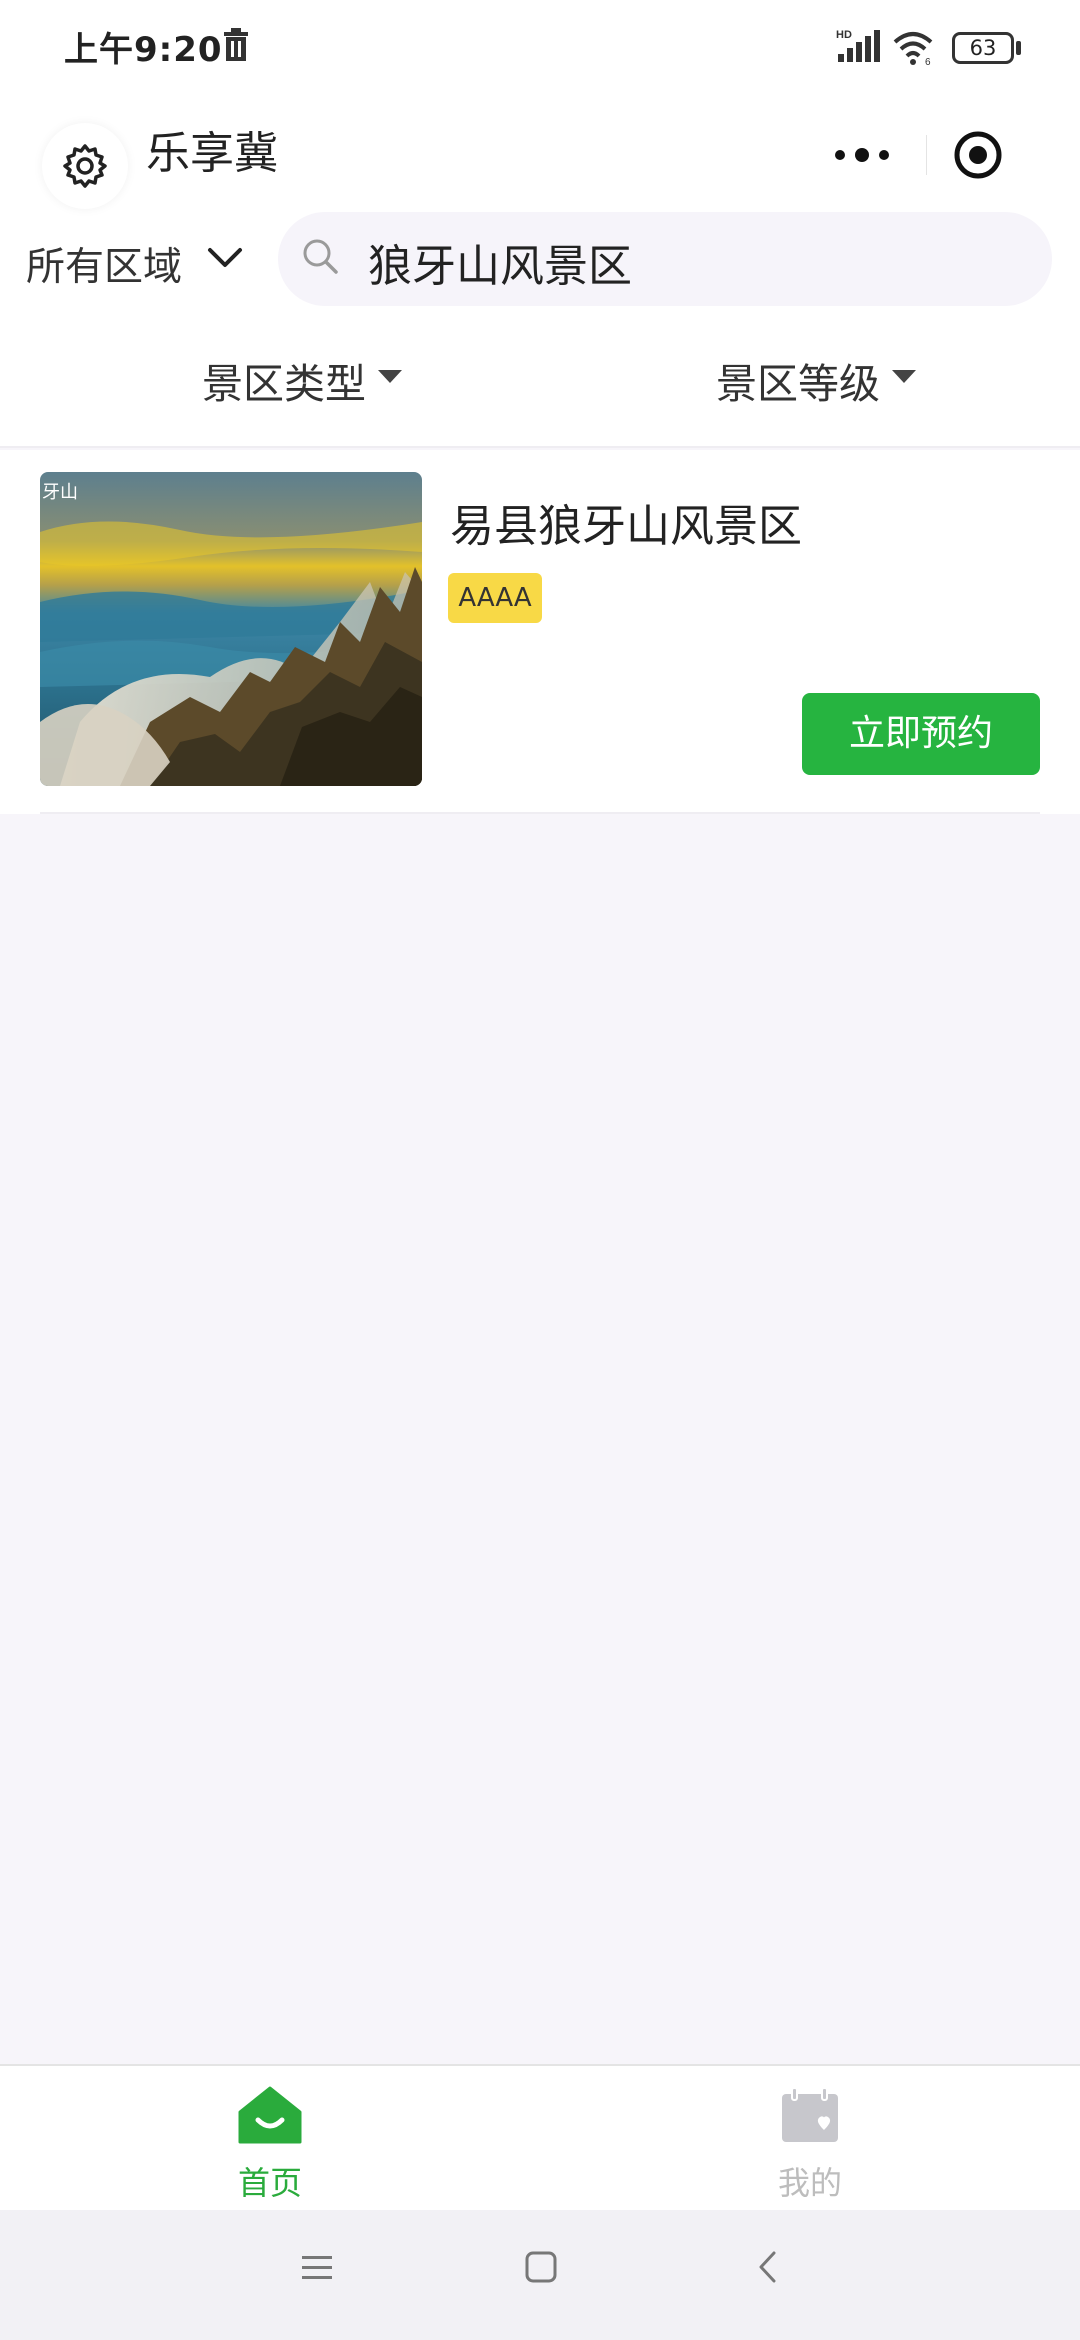 The width and height of the screenshot is (1080, 2340). What do you see at coordinates (104, 267) in the screenshot?
I see `region-label: 所有区域` at bounding box center [104, 267].